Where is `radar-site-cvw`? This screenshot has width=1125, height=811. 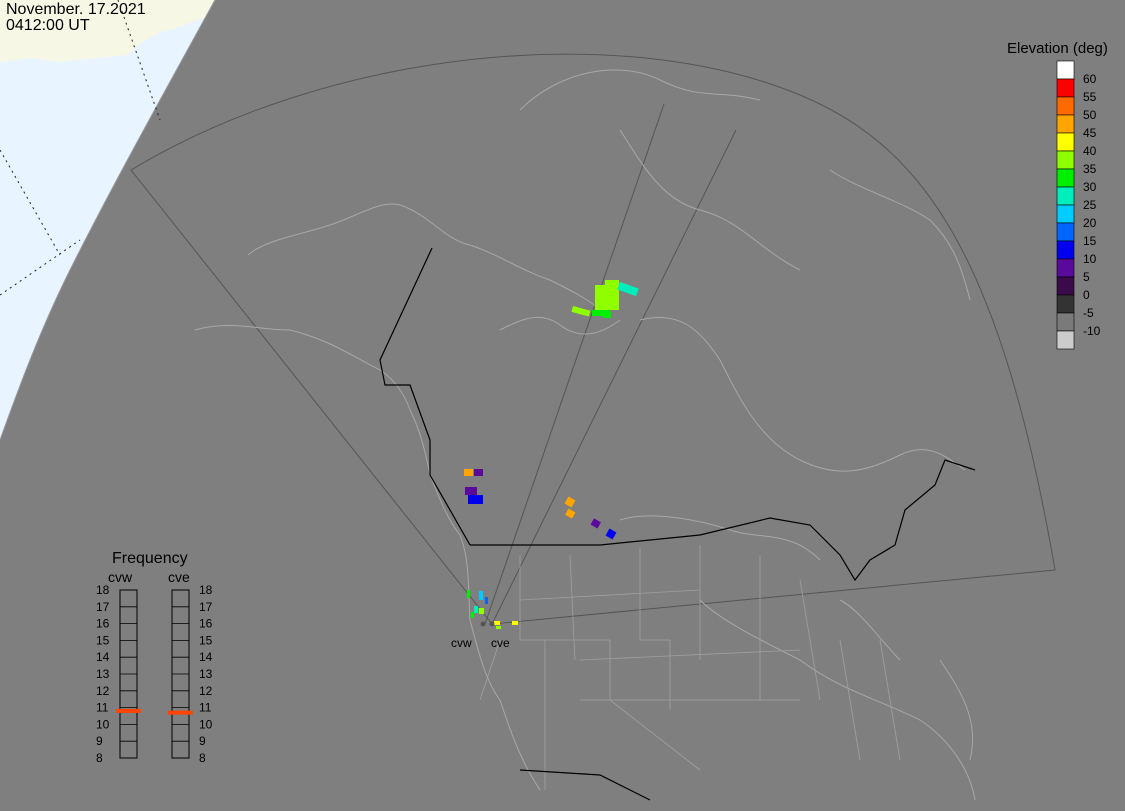 radar-site-cvw is located at coordinates (483, 624).